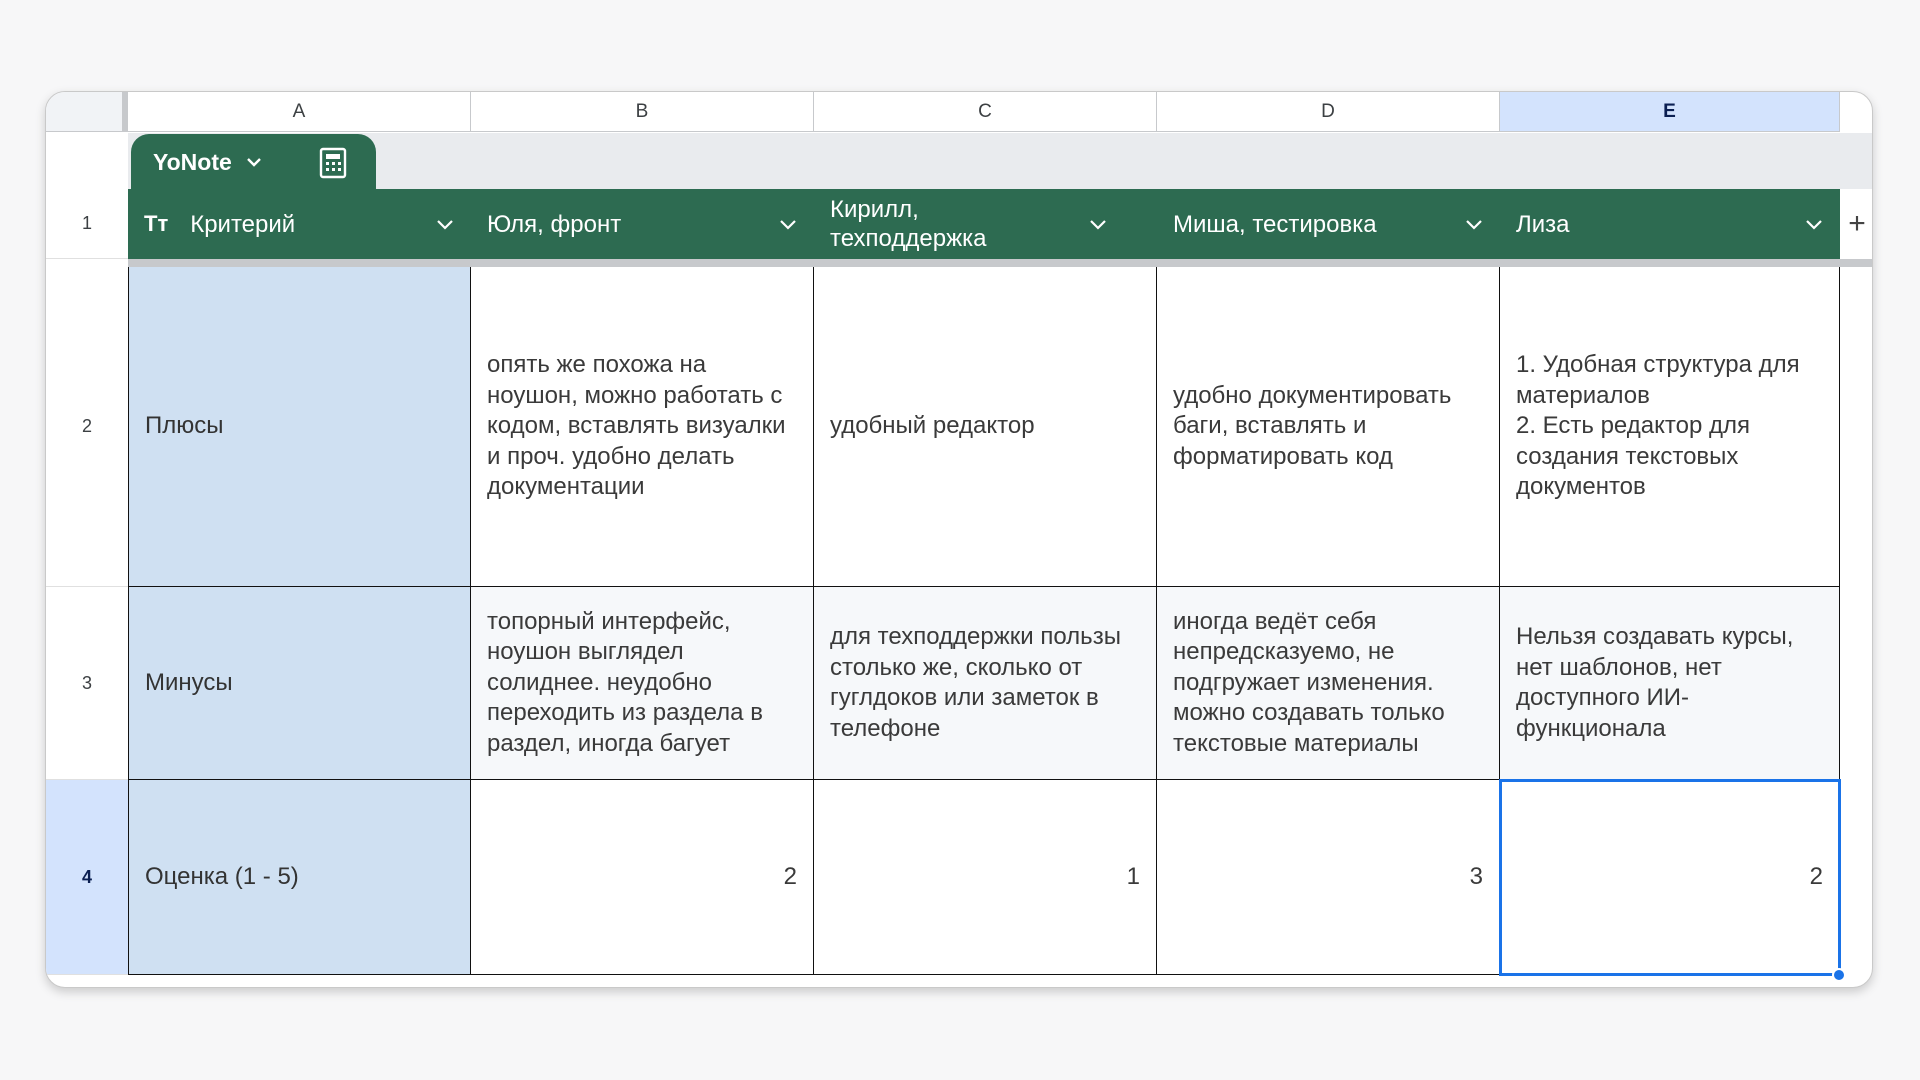  I want to click on cell-value: 2, so click(1816, 876).